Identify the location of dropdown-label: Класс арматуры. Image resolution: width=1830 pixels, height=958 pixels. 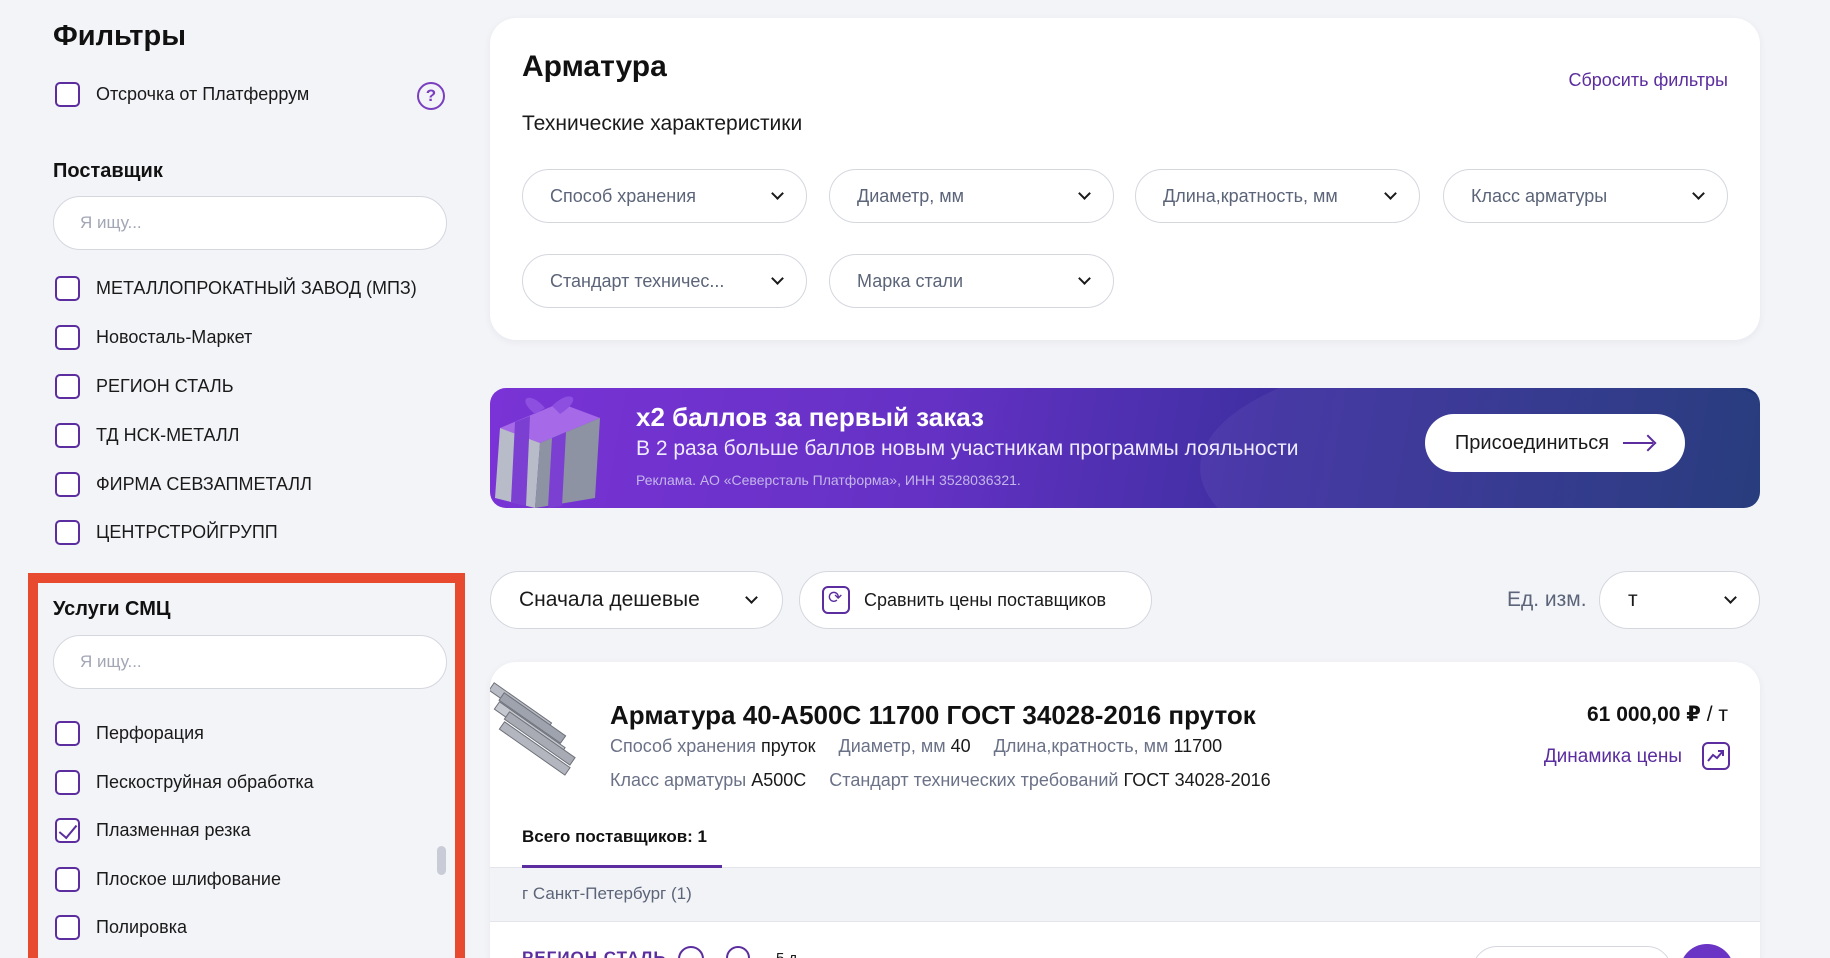
(1539, 195).